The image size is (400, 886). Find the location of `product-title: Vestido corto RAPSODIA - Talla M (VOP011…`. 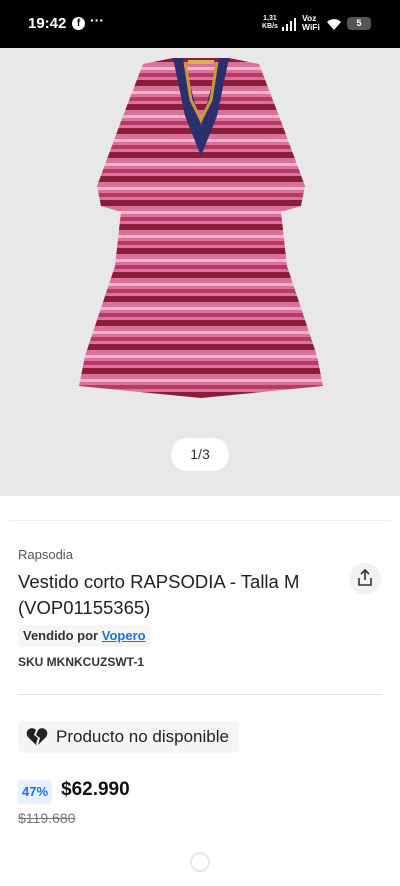

product-title: Vestido corto RAPSODIA - Talla M (VOP011… is located at coordinates (159, 594).